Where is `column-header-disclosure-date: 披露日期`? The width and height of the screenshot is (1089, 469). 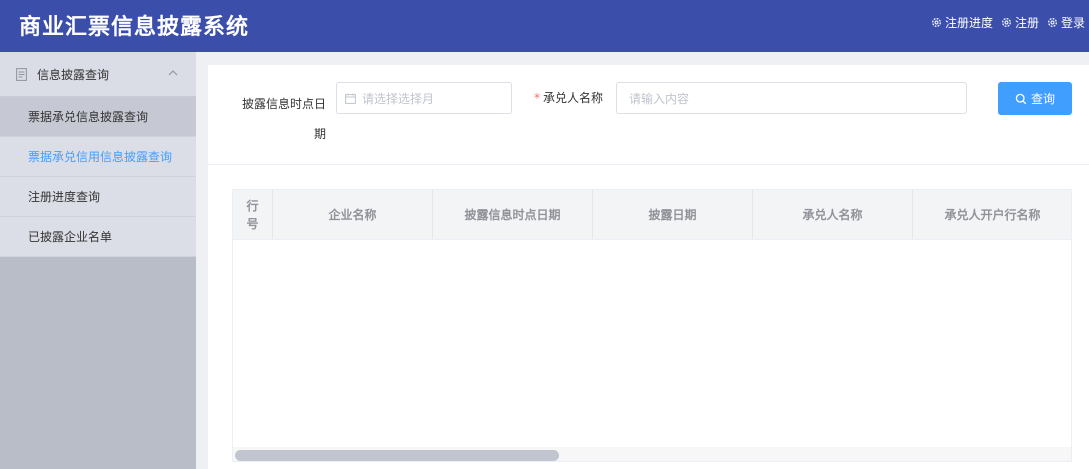 column-header-disclosure-date: 披露日期 is located at coordinates (673, 214).